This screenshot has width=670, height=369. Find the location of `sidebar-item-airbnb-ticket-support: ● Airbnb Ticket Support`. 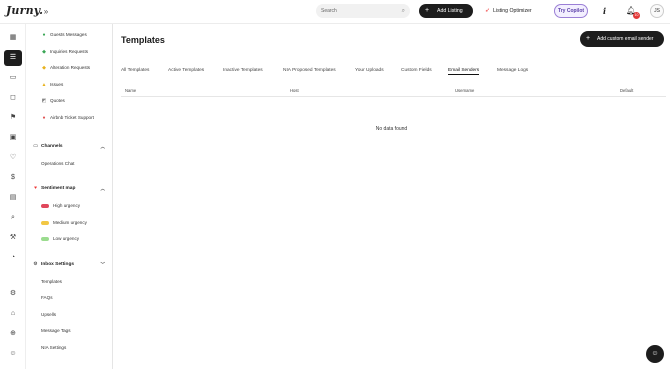

sidebar-item-airbnb-ticket-support: ● Airbnb Ticket Support is located at coordinates (67, 118).